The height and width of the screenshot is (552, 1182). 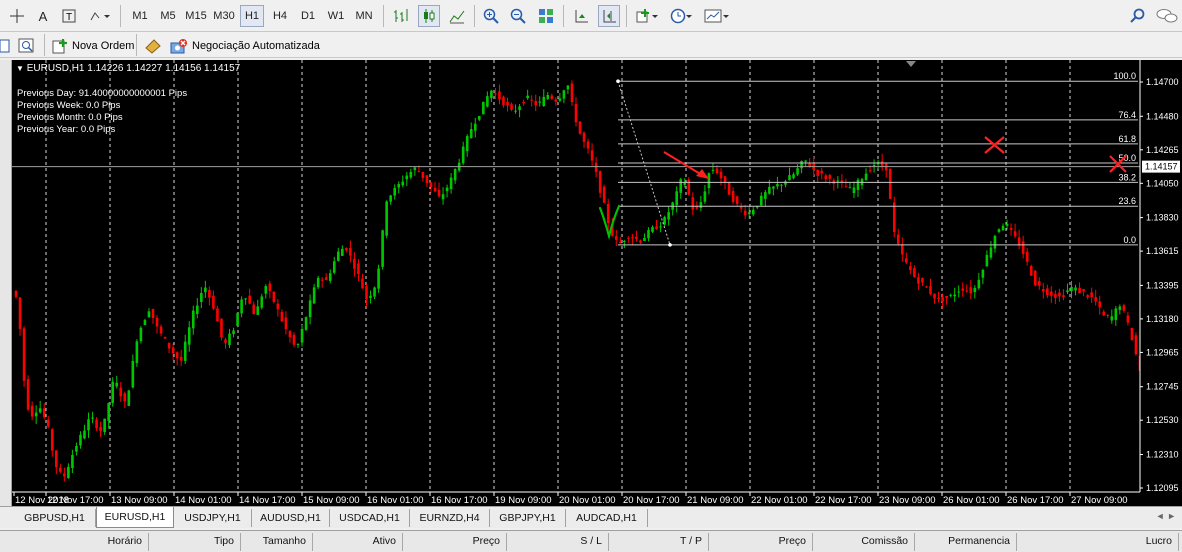 What do you see at coordinates (1166, 516) in the screenshot?
I see `tab-scroll-arrows-icon: ◄ ►` at bounding box center [1166, 516].